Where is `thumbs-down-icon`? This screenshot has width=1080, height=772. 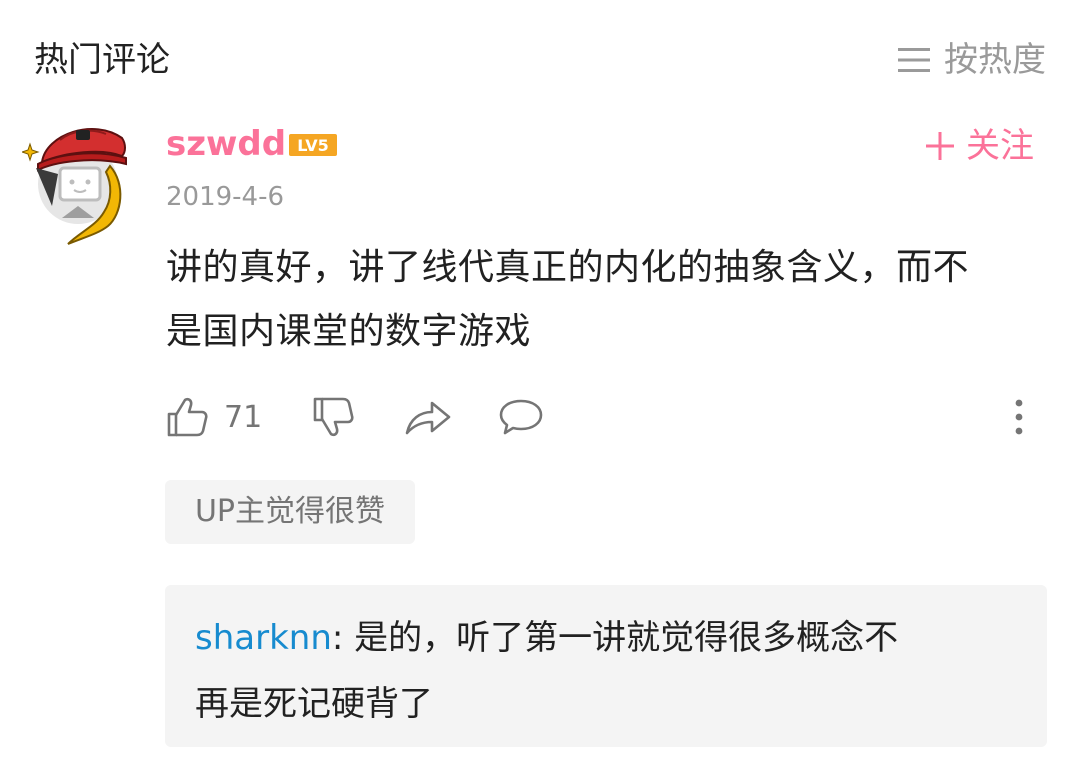
thumbs-down-icon is located at coordinates (333, 417).